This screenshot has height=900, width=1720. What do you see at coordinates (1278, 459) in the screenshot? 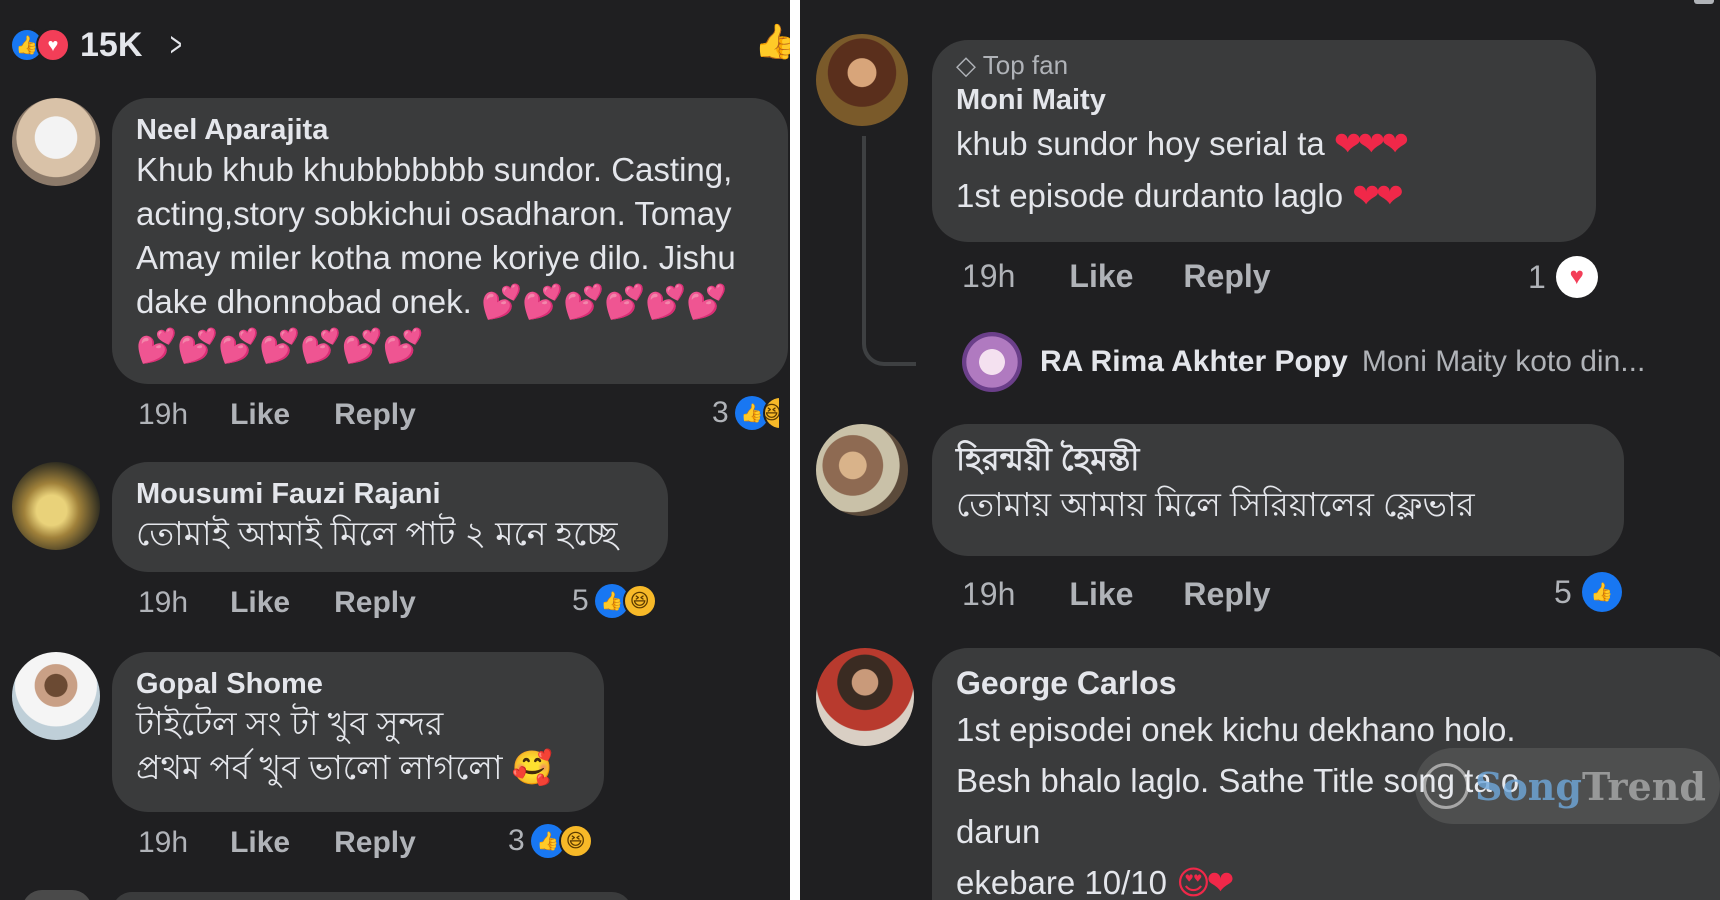
I see `comment-author: হিরন্ময়ী হৈমন্তী` at bounding box center [1278, 459].